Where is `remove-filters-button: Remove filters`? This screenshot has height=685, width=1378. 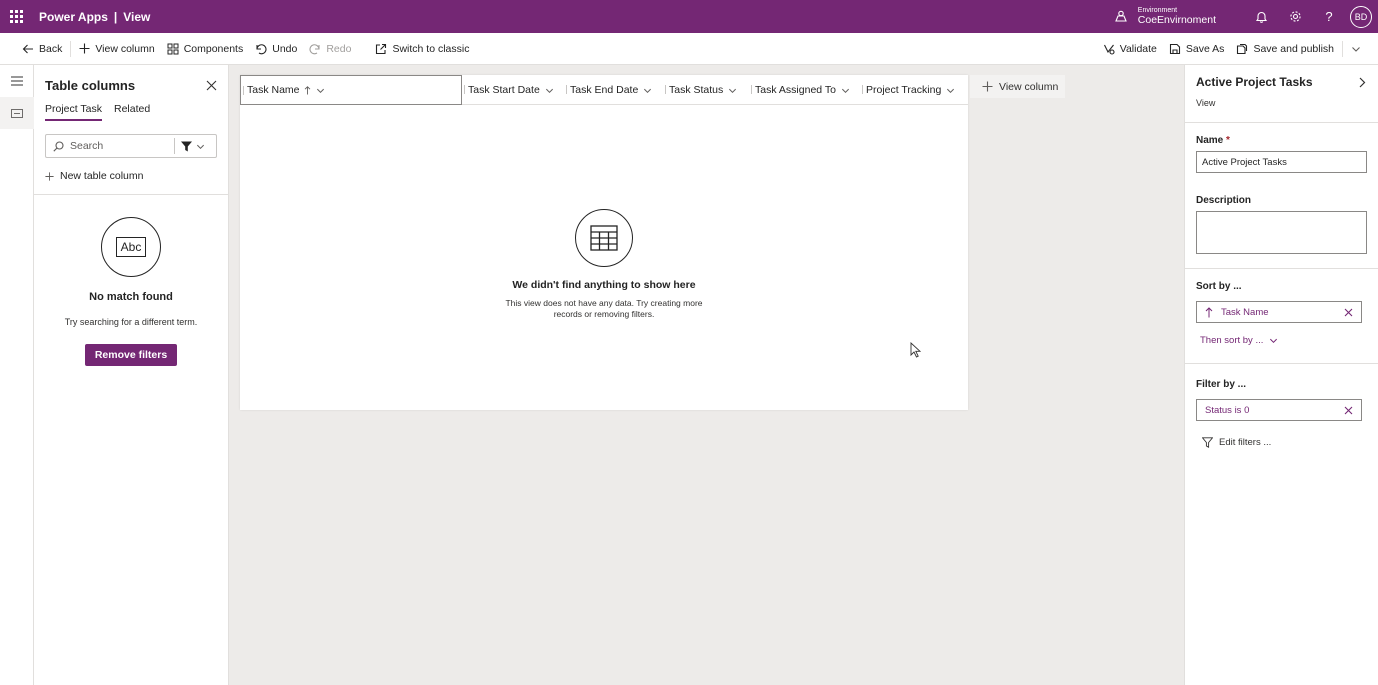 remove-filters-button: Remove filters is located at coordinates (131, 355).